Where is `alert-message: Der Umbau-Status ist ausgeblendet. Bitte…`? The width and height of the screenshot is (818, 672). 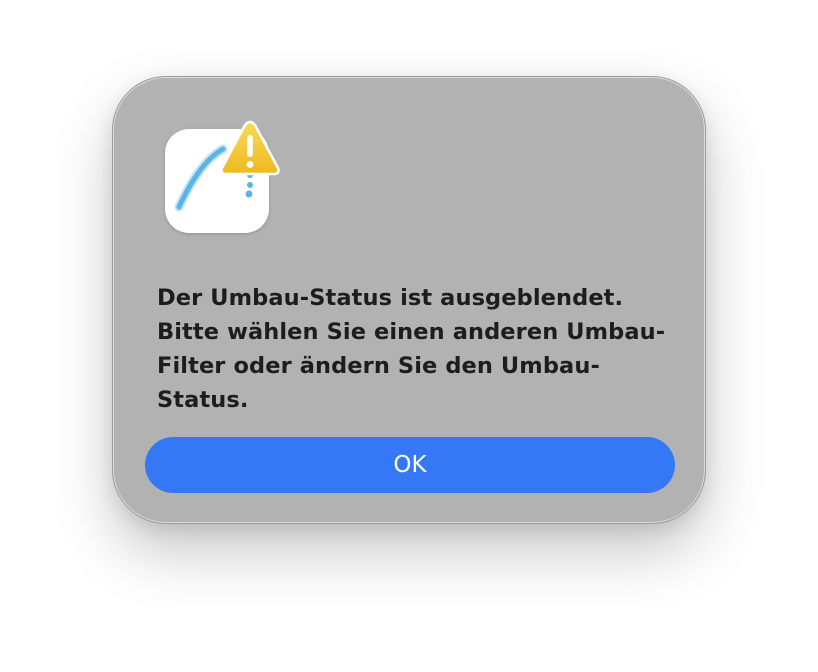 alert-message: Der Umbau-Status ist ausgeblendet. Bitte… is located at coordinates (411, 349).